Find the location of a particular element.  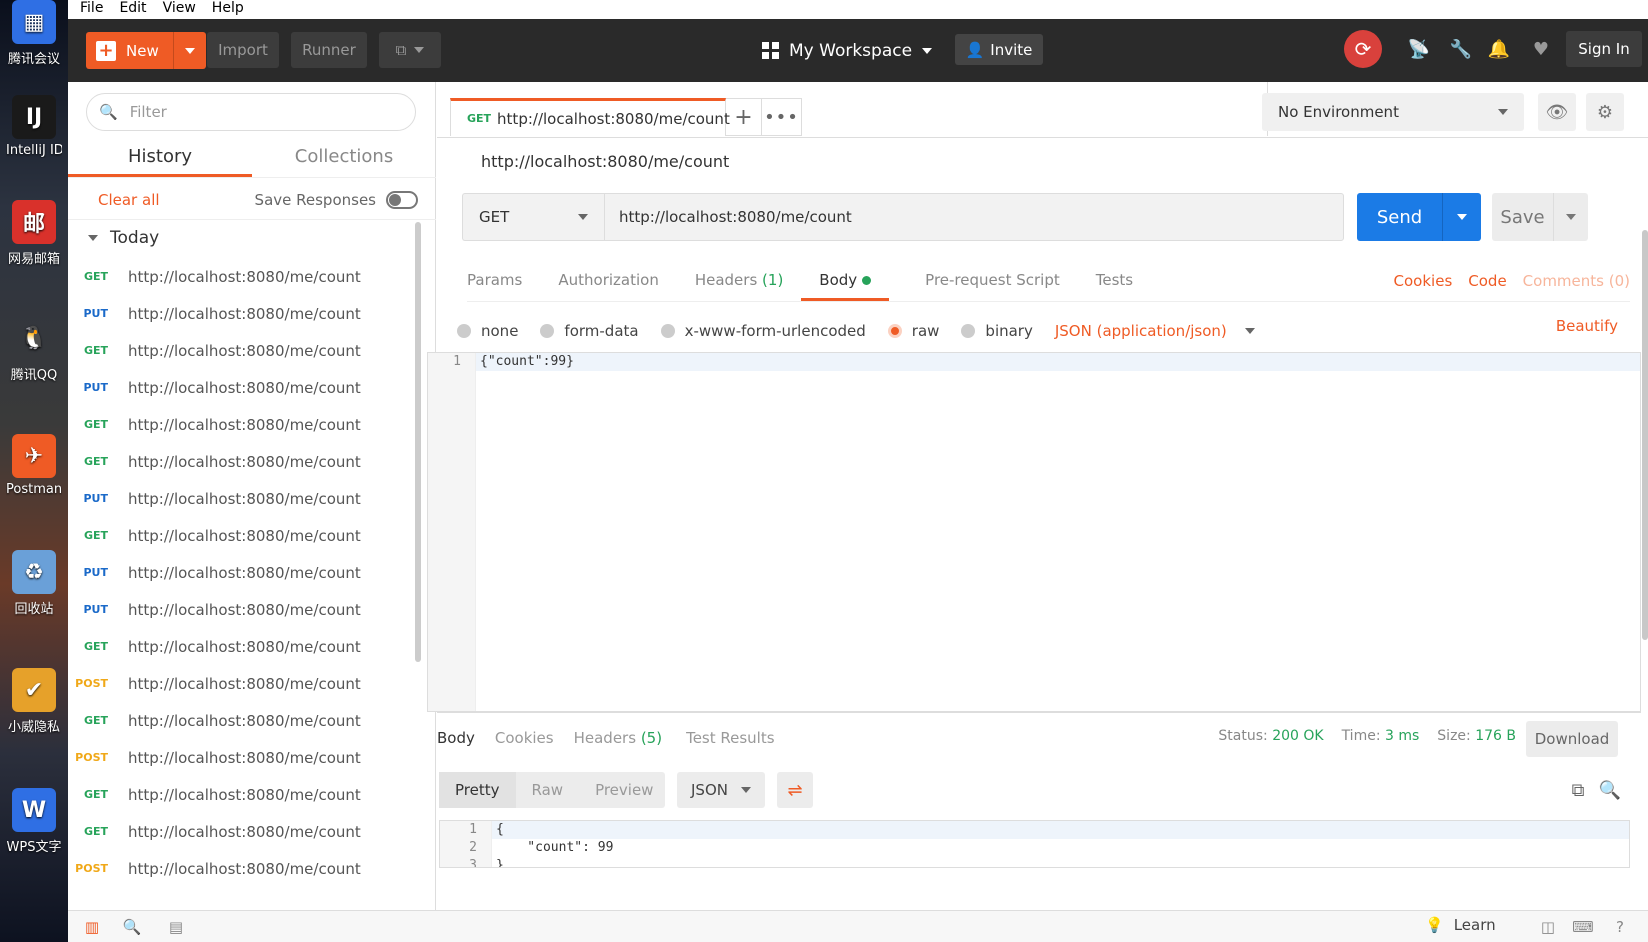

import-button: Import is located at coordinates (243, 50).